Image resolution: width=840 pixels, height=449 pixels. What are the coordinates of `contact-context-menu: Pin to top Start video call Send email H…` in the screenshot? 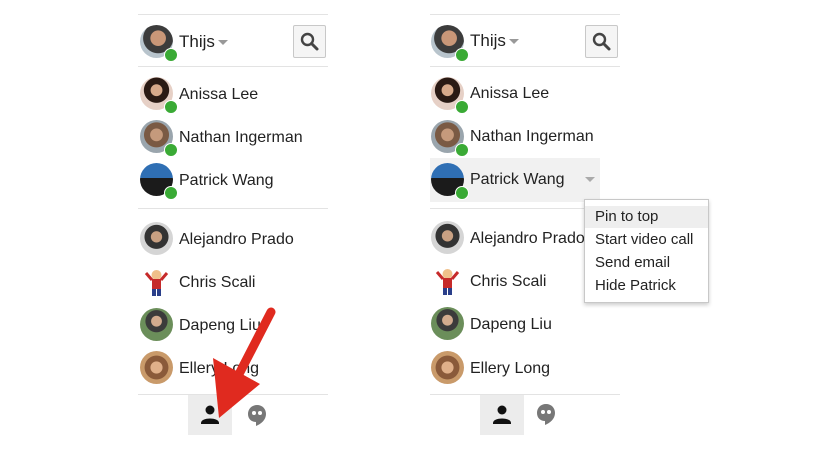 It's located at (646, 251).